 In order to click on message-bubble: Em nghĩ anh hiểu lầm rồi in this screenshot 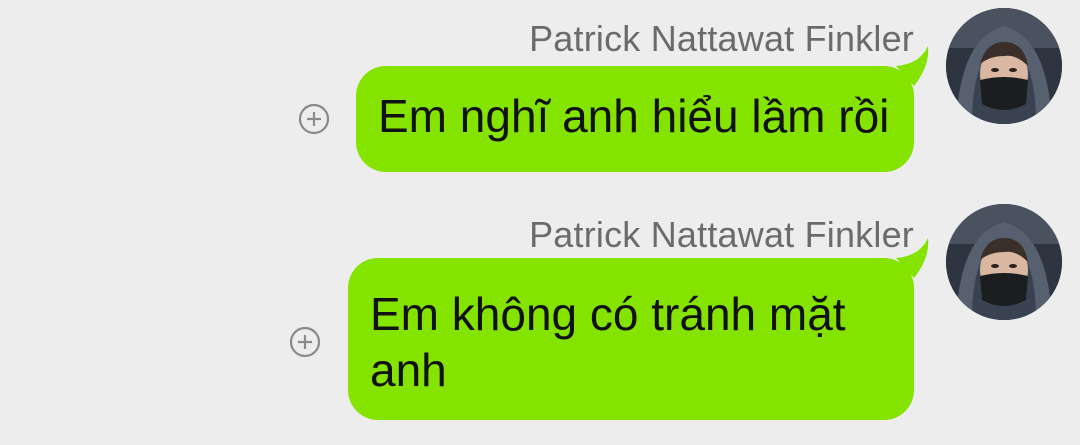, I will do `click(635, 119)`.